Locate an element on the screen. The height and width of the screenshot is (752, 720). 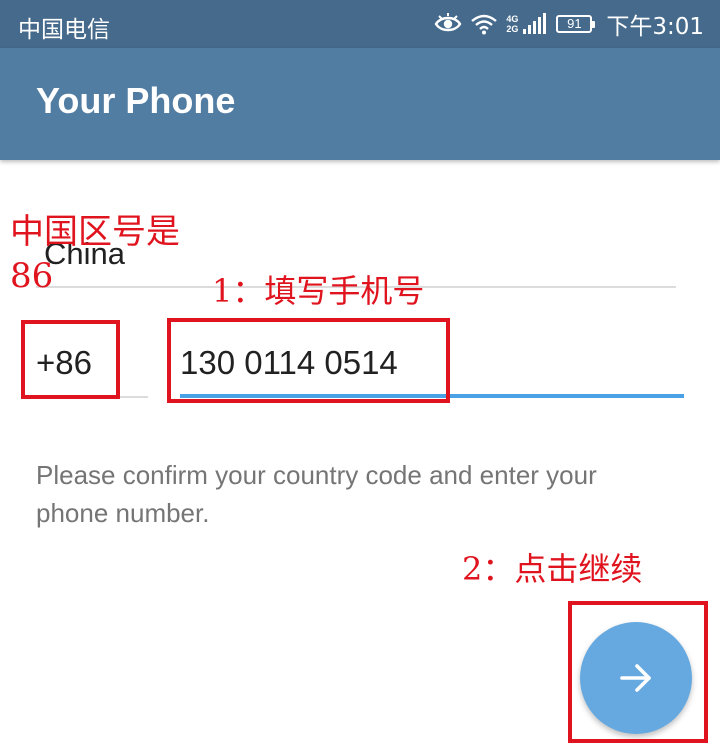
battery-icon: 91 is located at coordinates (576, 24).